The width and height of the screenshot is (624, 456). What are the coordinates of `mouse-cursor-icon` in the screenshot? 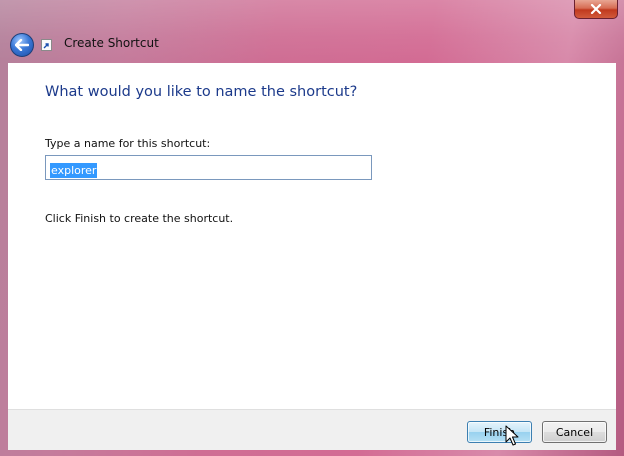 It's located at (512, 435).